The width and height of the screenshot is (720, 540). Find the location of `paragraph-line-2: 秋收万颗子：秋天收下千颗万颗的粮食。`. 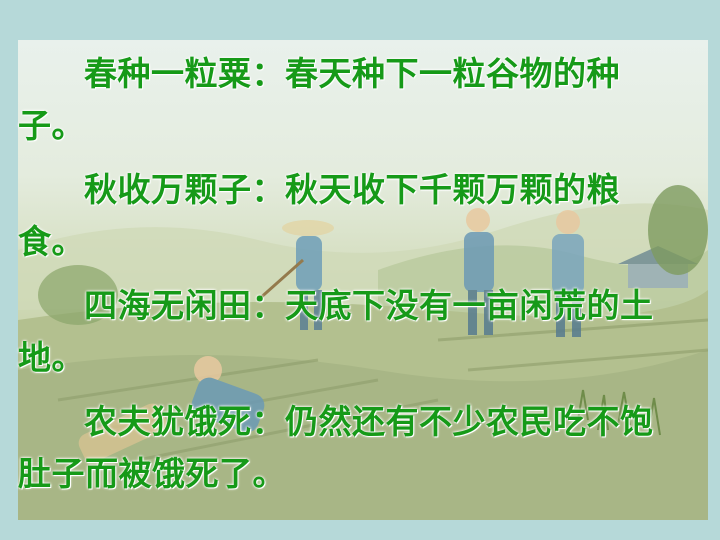

paragraph-line-2: 秋收万颗子：秋天收下千颗万颗的粮食。 is located at coordinates (319, 215).